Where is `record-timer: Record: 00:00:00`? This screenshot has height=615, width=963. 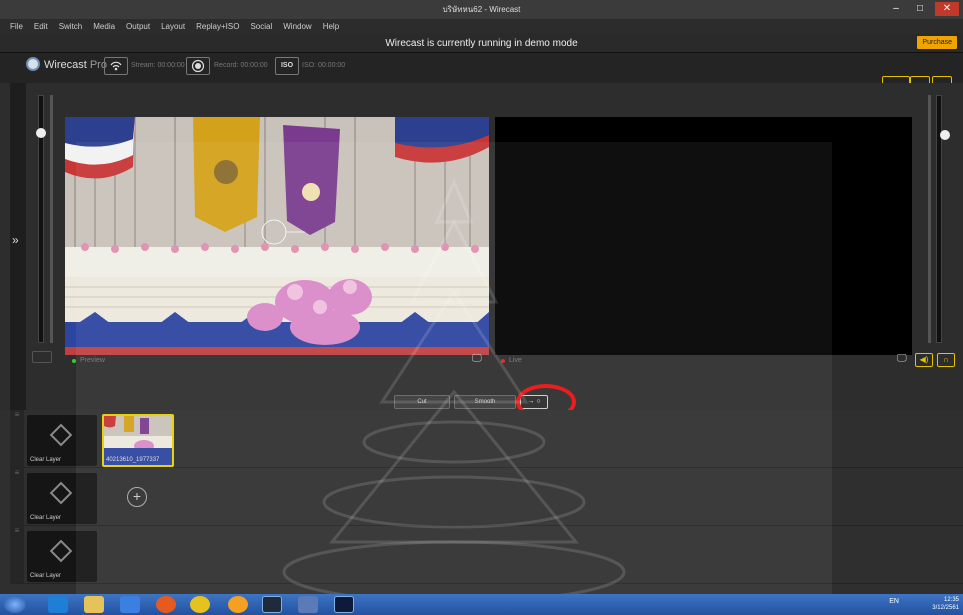
record-timer: Record: 00:00:00 is located at coordinates (241, 65).